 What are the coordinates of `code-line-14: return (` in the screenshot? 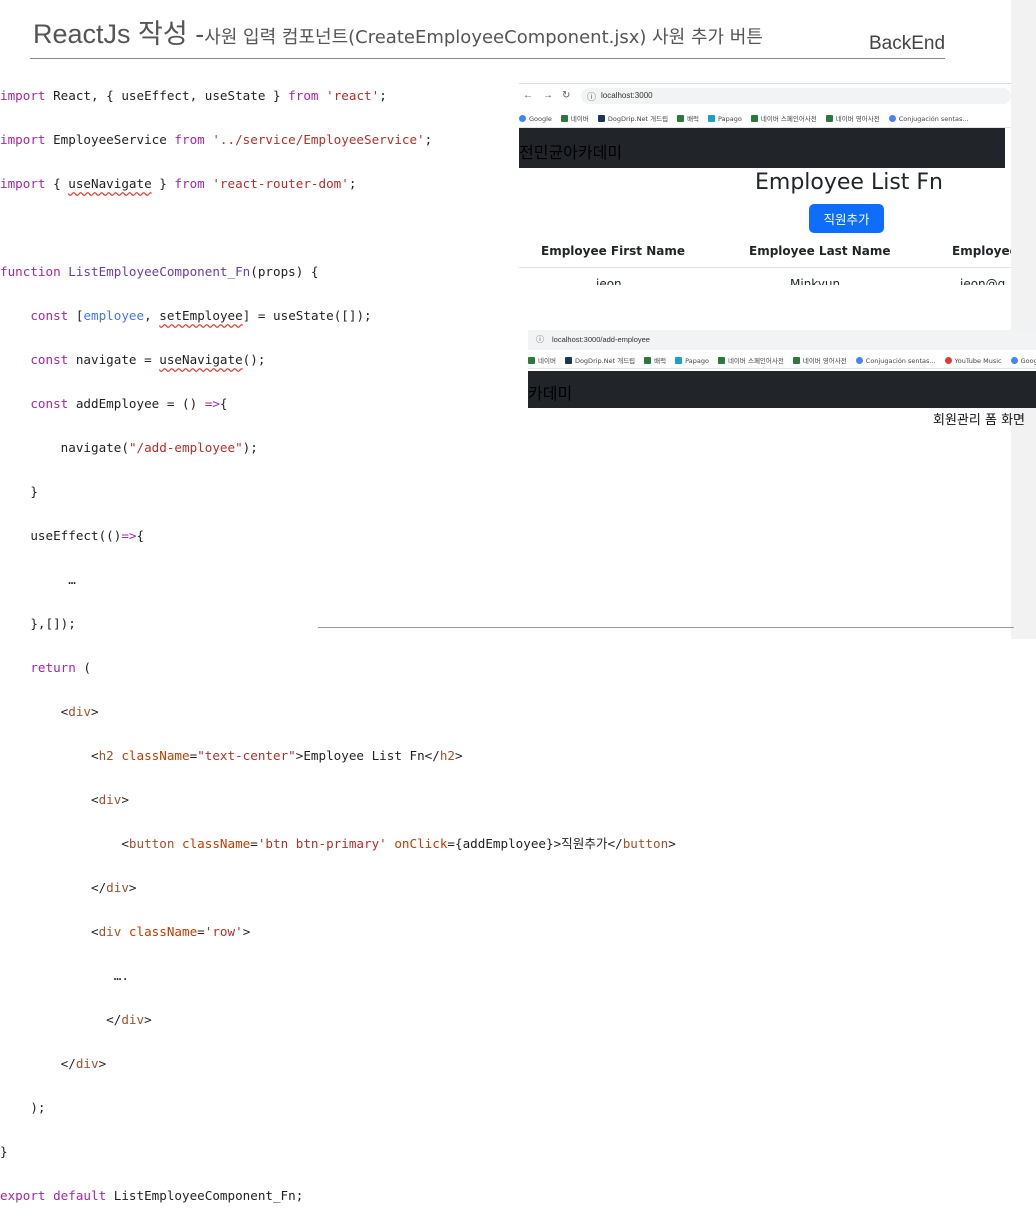 It's located at (338, 668).